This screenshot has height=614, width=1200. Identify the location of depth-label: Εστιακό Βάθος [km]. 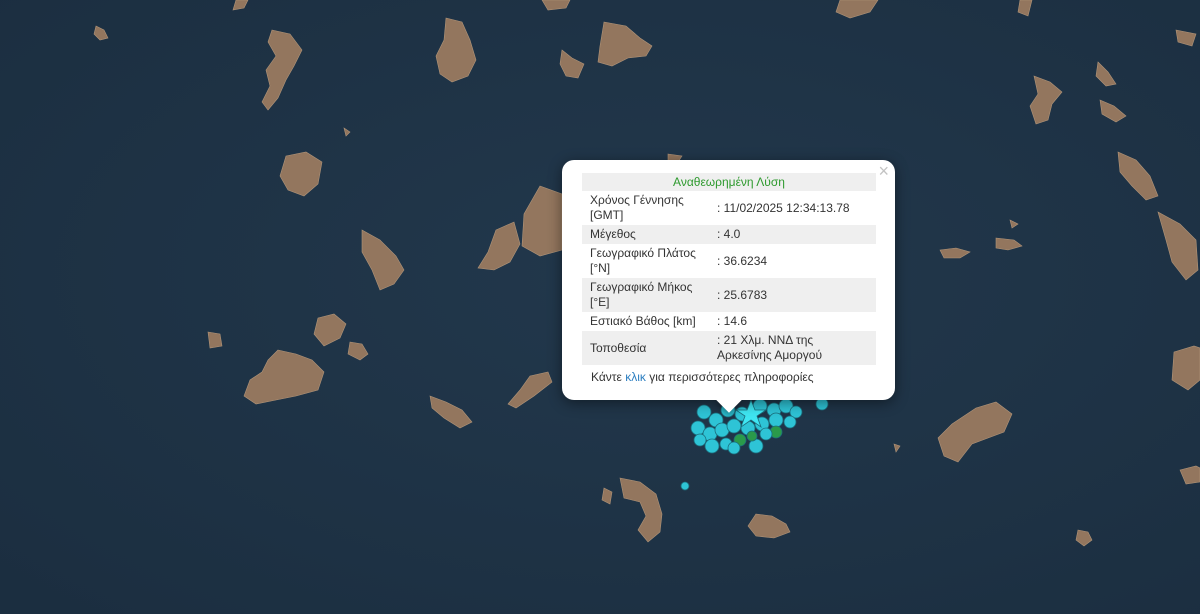
(643, 321).